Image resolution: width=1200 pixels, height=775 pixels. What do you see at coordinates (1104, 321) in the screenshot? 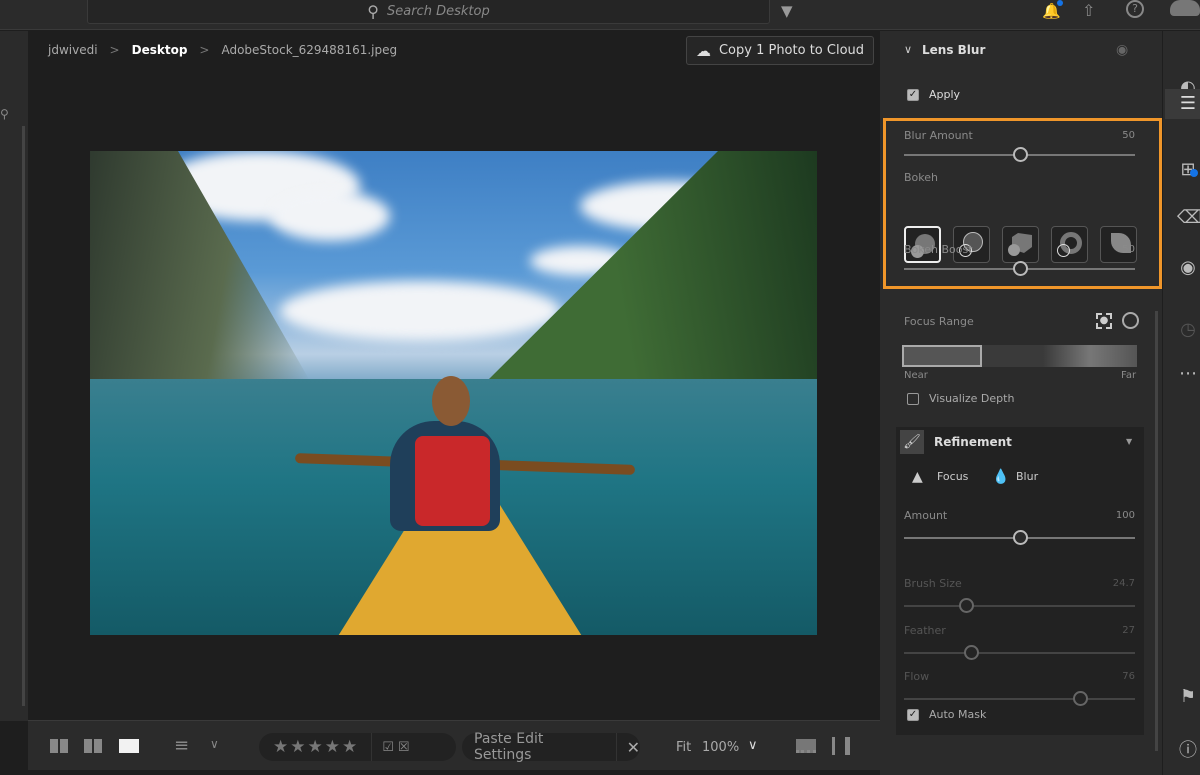
I see `subject-focus-icon: ●` at bounding box center [1104, 321].